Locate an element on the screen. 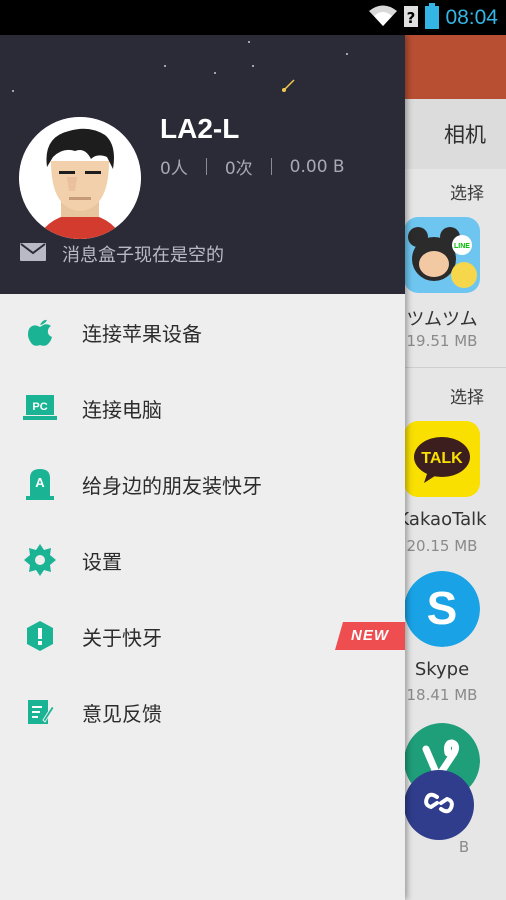 This screenshot has height=900, width=506. section-divider is located at coordinates (455, 367).